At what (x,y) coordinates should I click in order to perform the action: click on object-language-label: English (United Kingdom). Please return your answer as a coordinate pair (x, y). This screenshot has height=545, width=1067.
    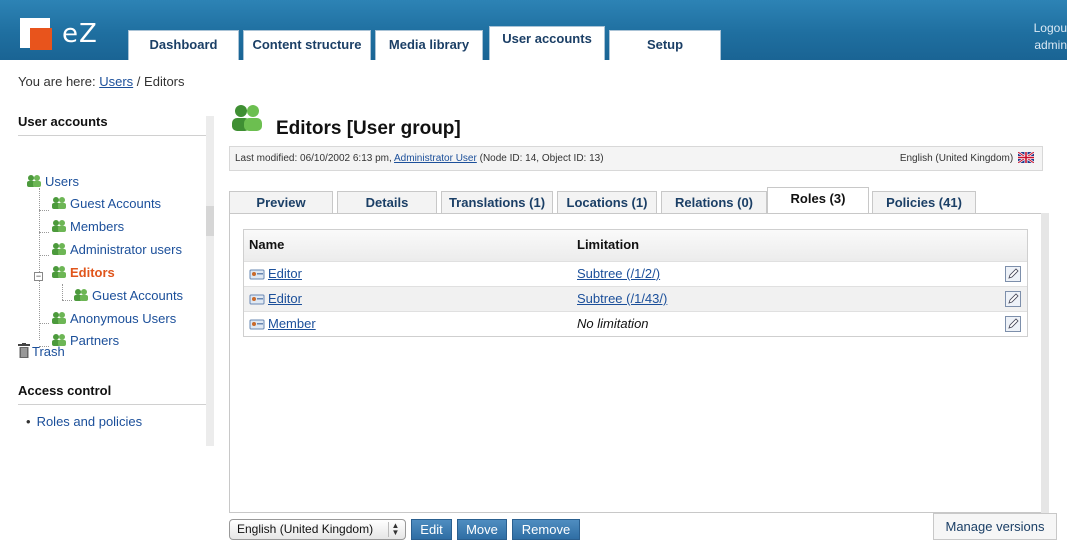
    Looking at the image, I should click on (956, 158).